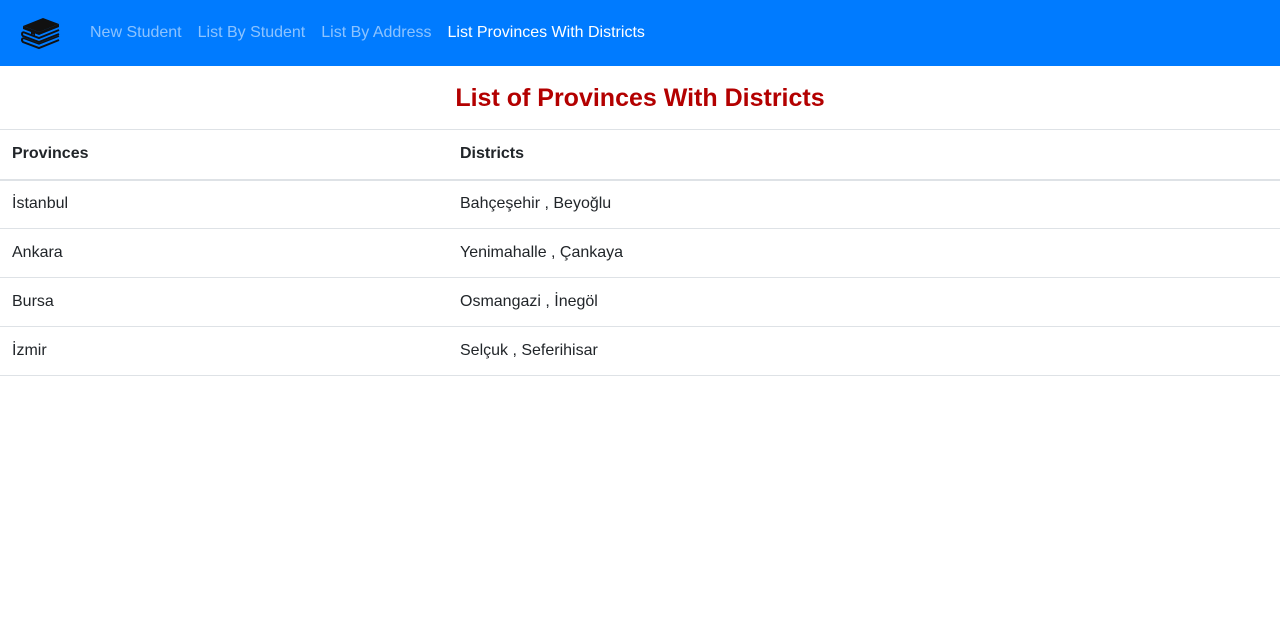 Image resolution: width=1280 pixels, height=639 pixels. I want to click on nav-link-new-student: New Student, so click(136, 33).